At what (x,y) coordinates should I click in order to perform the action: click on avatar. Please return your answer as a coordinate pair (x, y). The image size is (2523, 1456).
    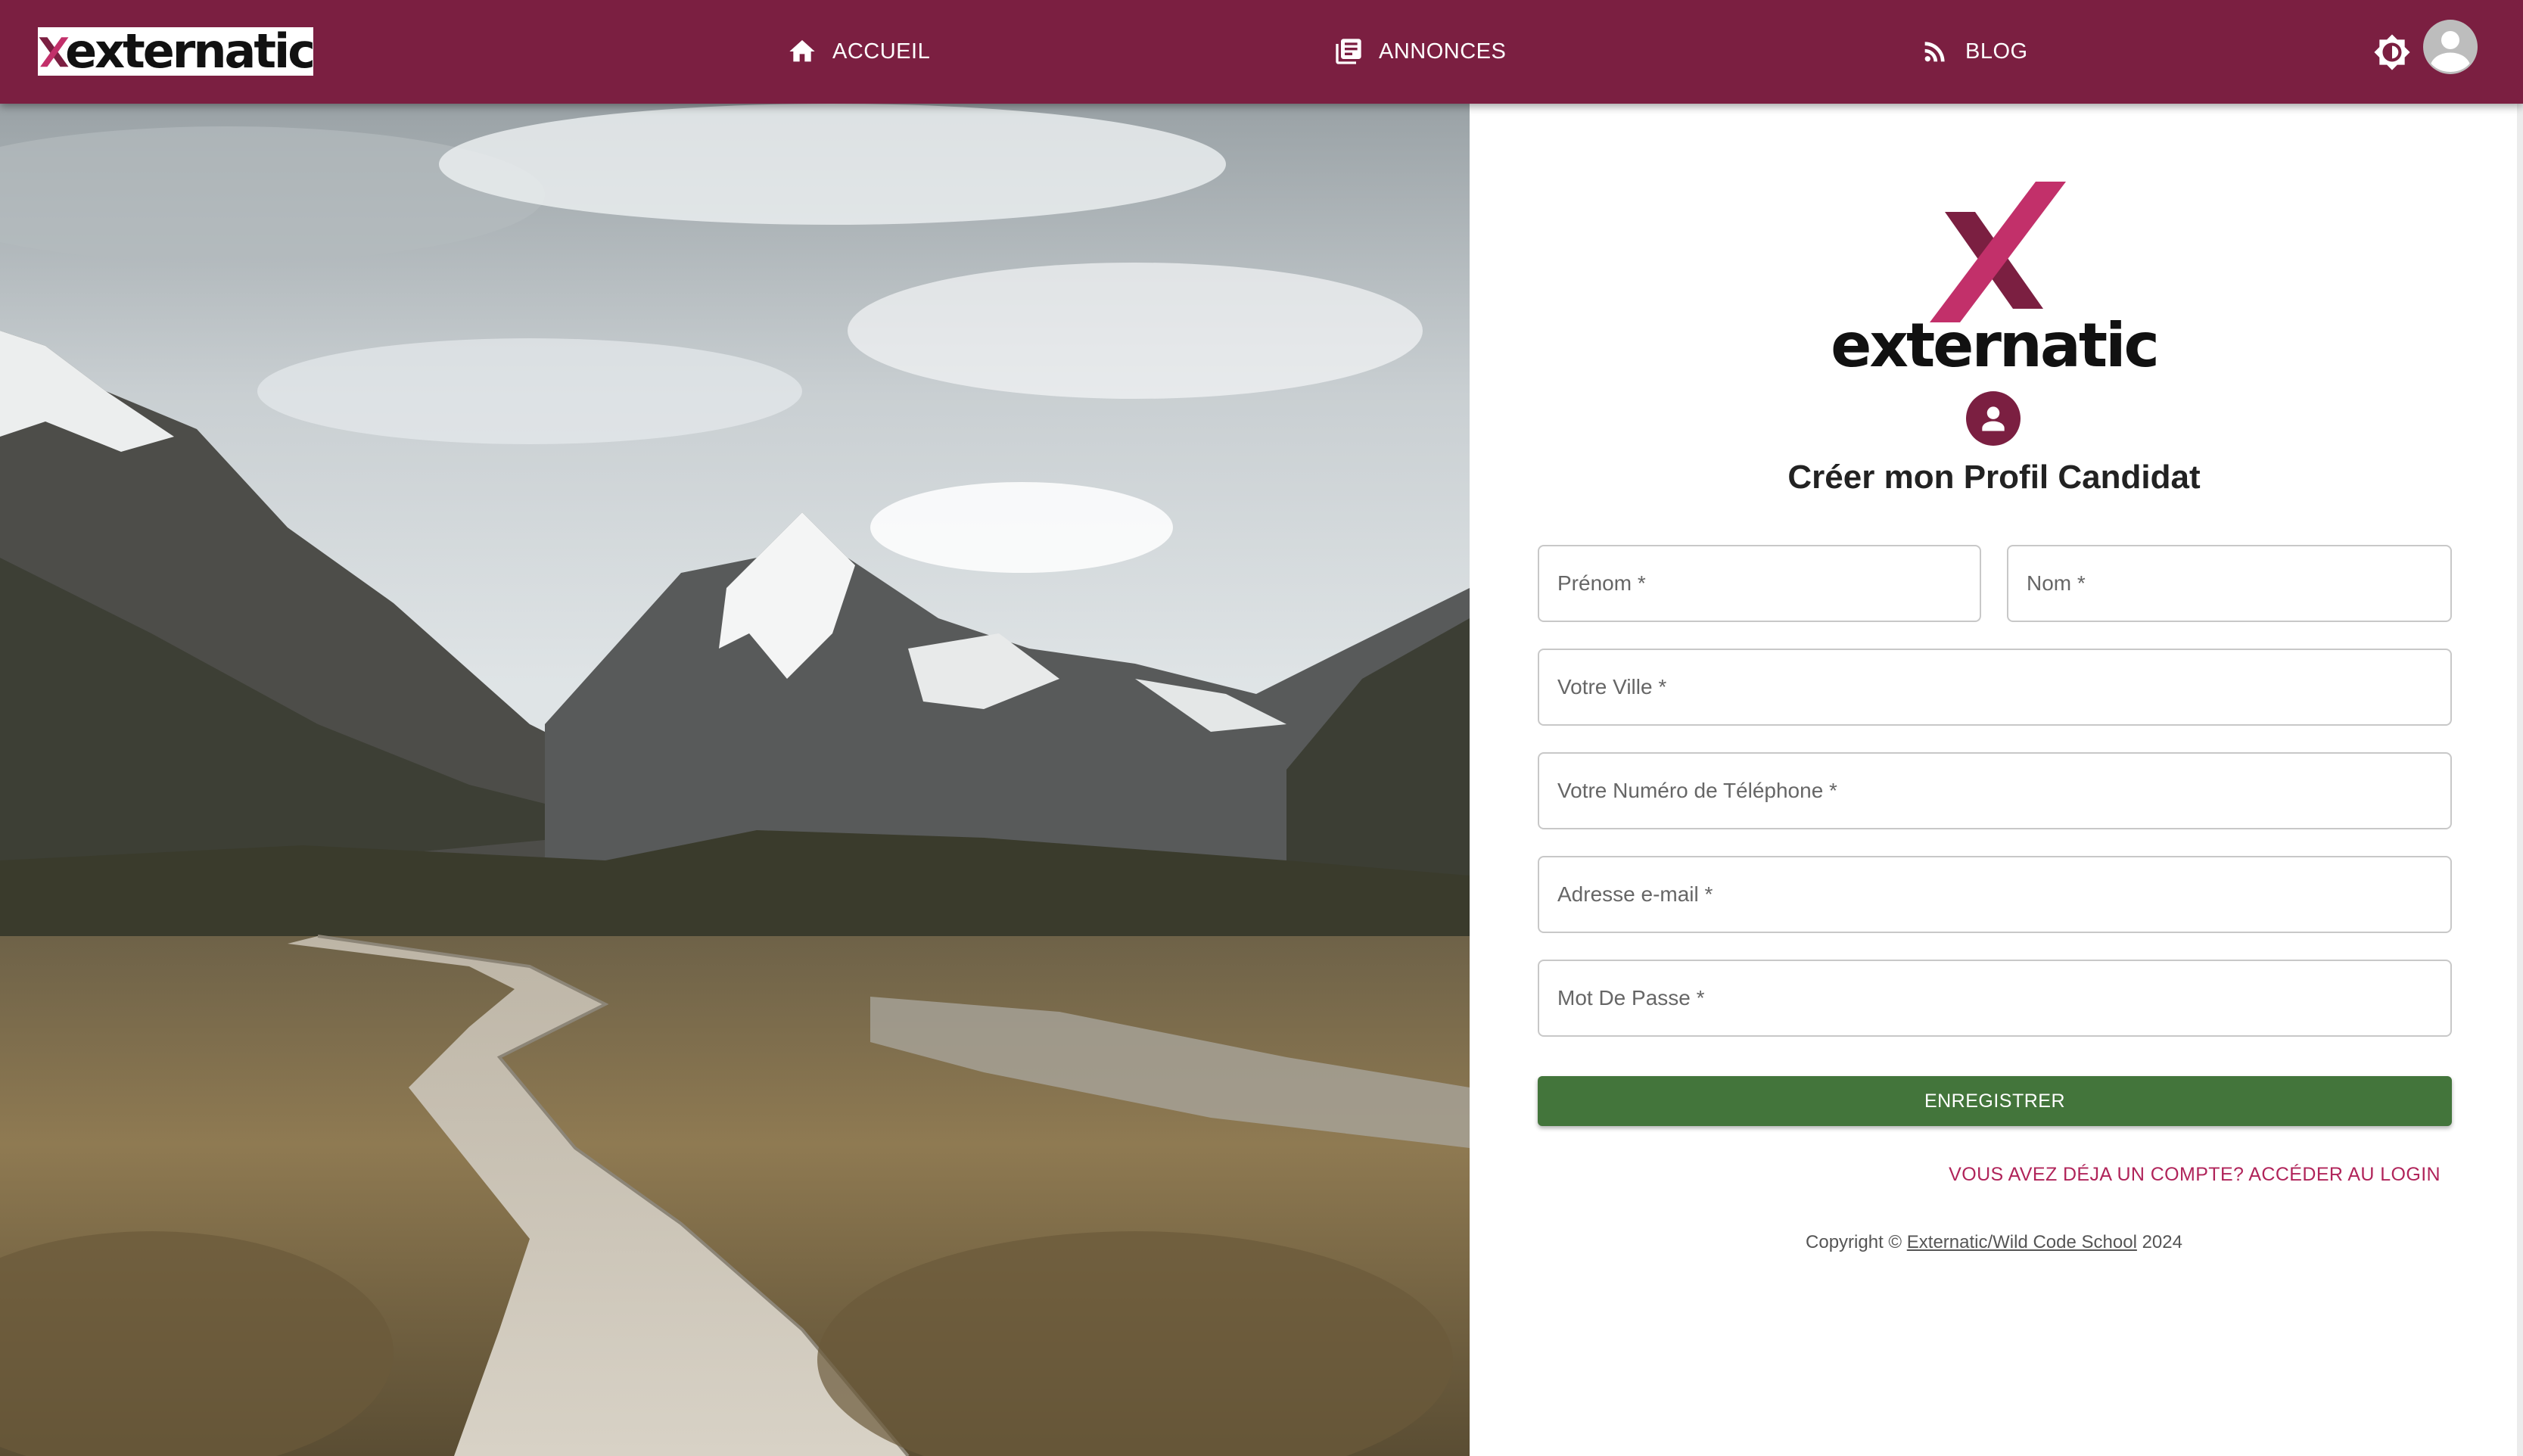
    Looking at the image, I should click on (2450, 47).